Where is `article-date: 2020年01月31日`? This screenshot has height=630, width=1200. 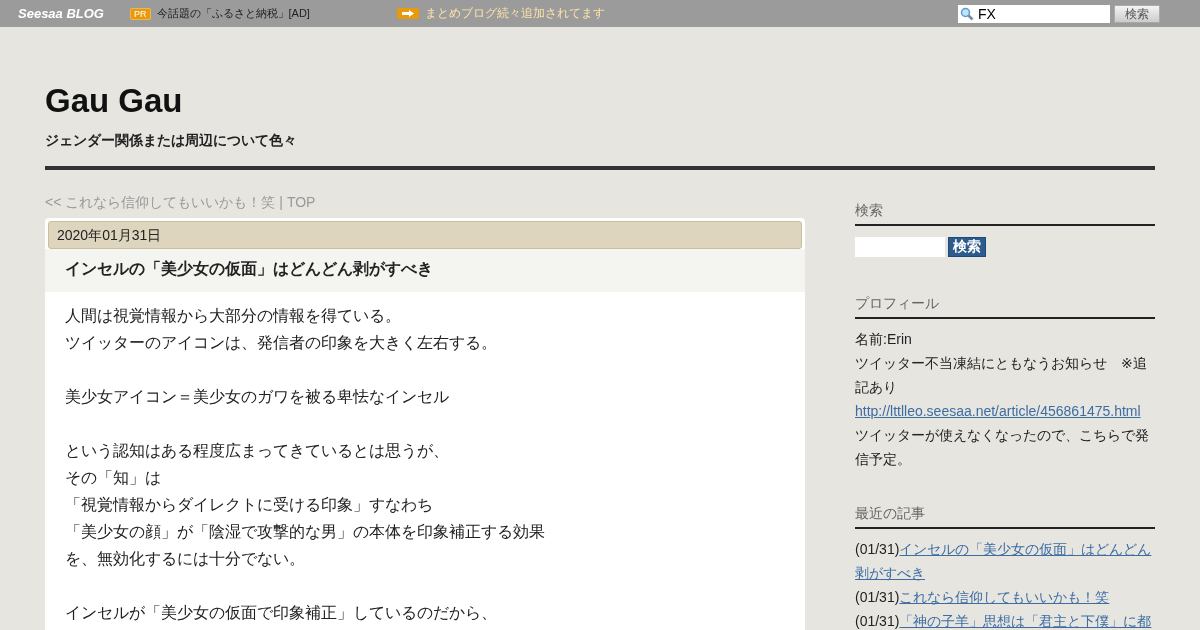 article-date: 2020年01月31日 is located at coordinates (425, 235).